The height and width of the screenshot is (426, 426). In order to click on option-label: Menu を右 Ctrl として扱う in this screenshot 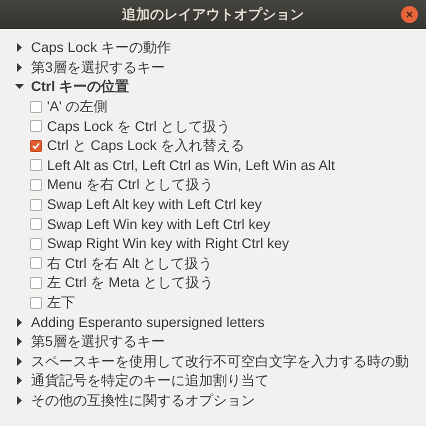, I will do `click(130, 184)`.